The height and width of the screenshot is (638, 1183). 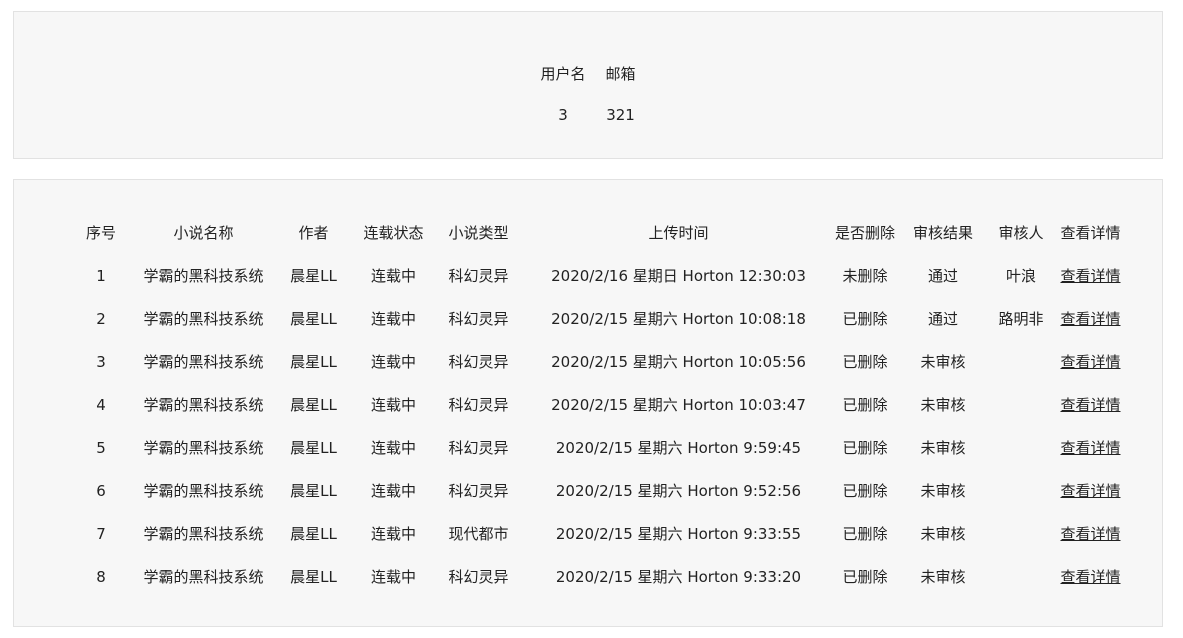 What do you see at coordinates (678, 319) in the screenshot?
I see `cell-uploaded: 2020/2/15 星期六 Horton 10:08:18` at bounding box center [678, 319].